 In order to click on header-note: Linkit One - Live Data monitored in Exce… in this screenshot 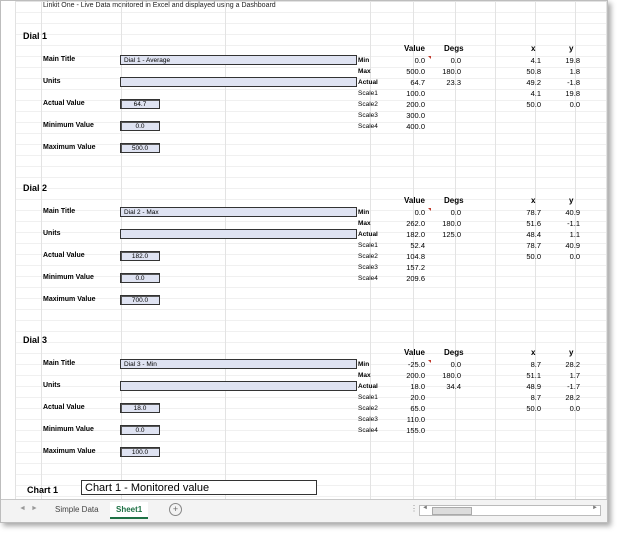, I will do `click(159, 5)`.